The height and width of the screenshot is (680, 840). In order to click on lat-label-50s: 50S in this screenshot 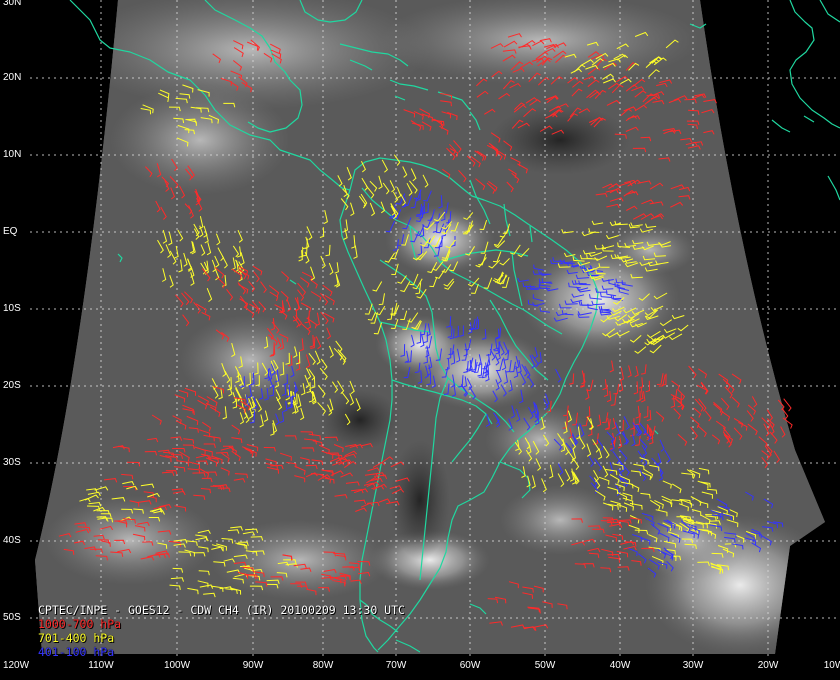, I will do `click(12, 617)`.